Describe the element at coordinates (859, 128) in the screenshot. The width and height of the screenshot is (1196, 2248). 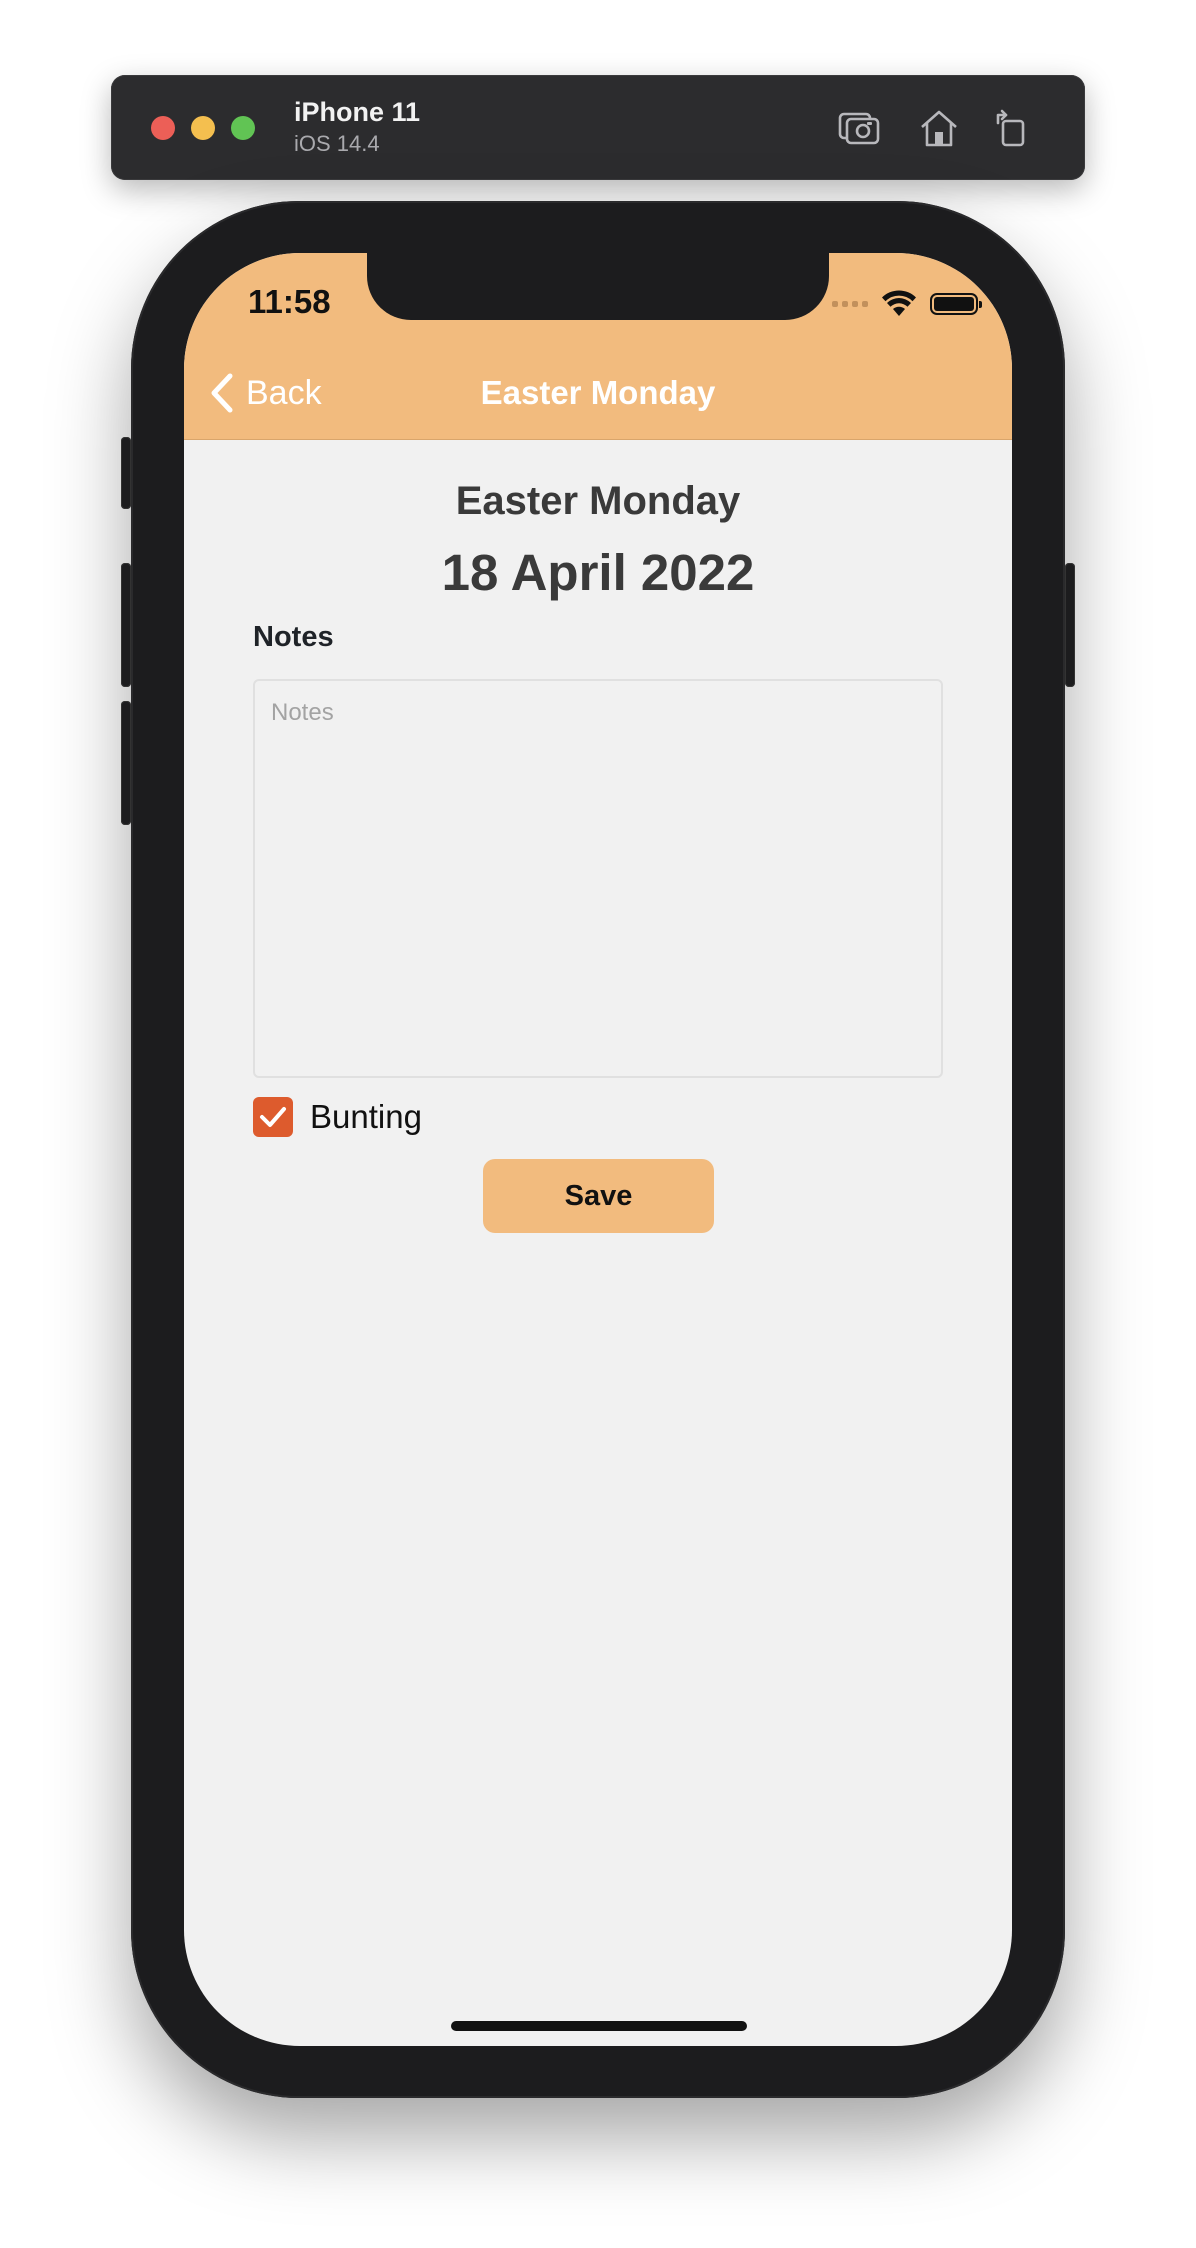
I see `screenshot-icon` at that location.